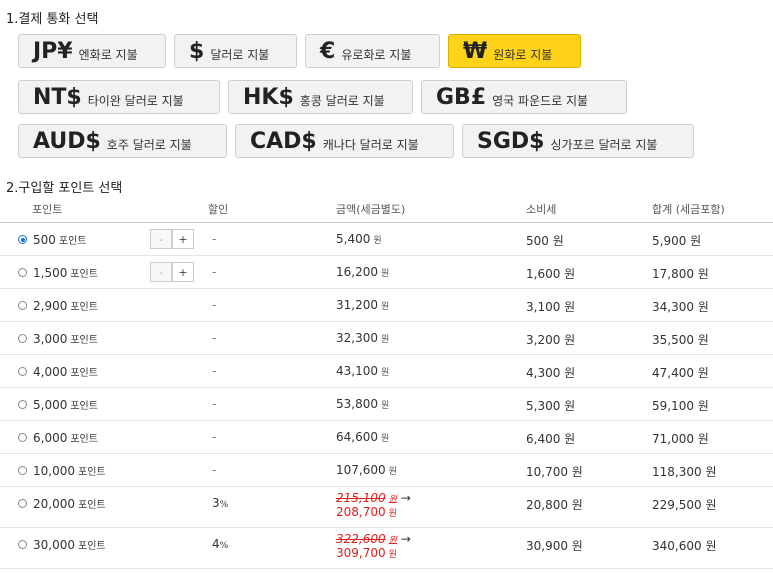 The width and height of the screenshot is (773, 573). I want to click on table-row: 4,000 포인트 - 43,100 원 4,300 원 47,400 원, so click(386, 371).